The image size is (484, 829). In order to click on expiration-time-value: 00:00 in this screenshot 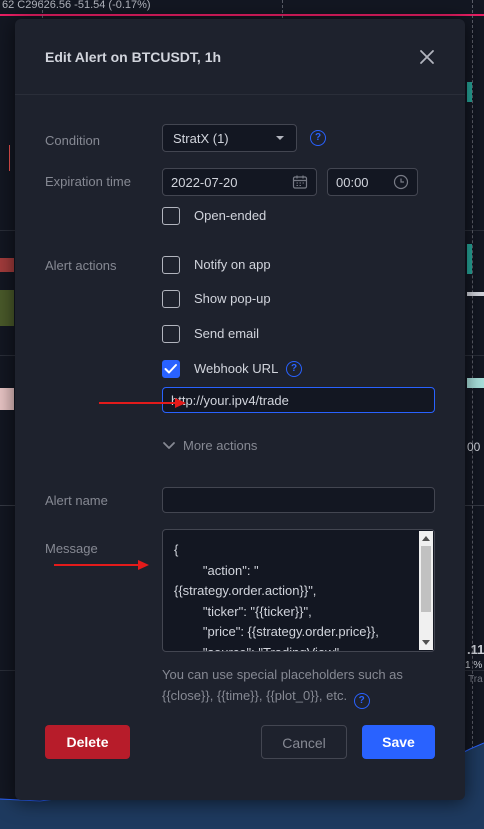, I will do `click(352, 182)`.